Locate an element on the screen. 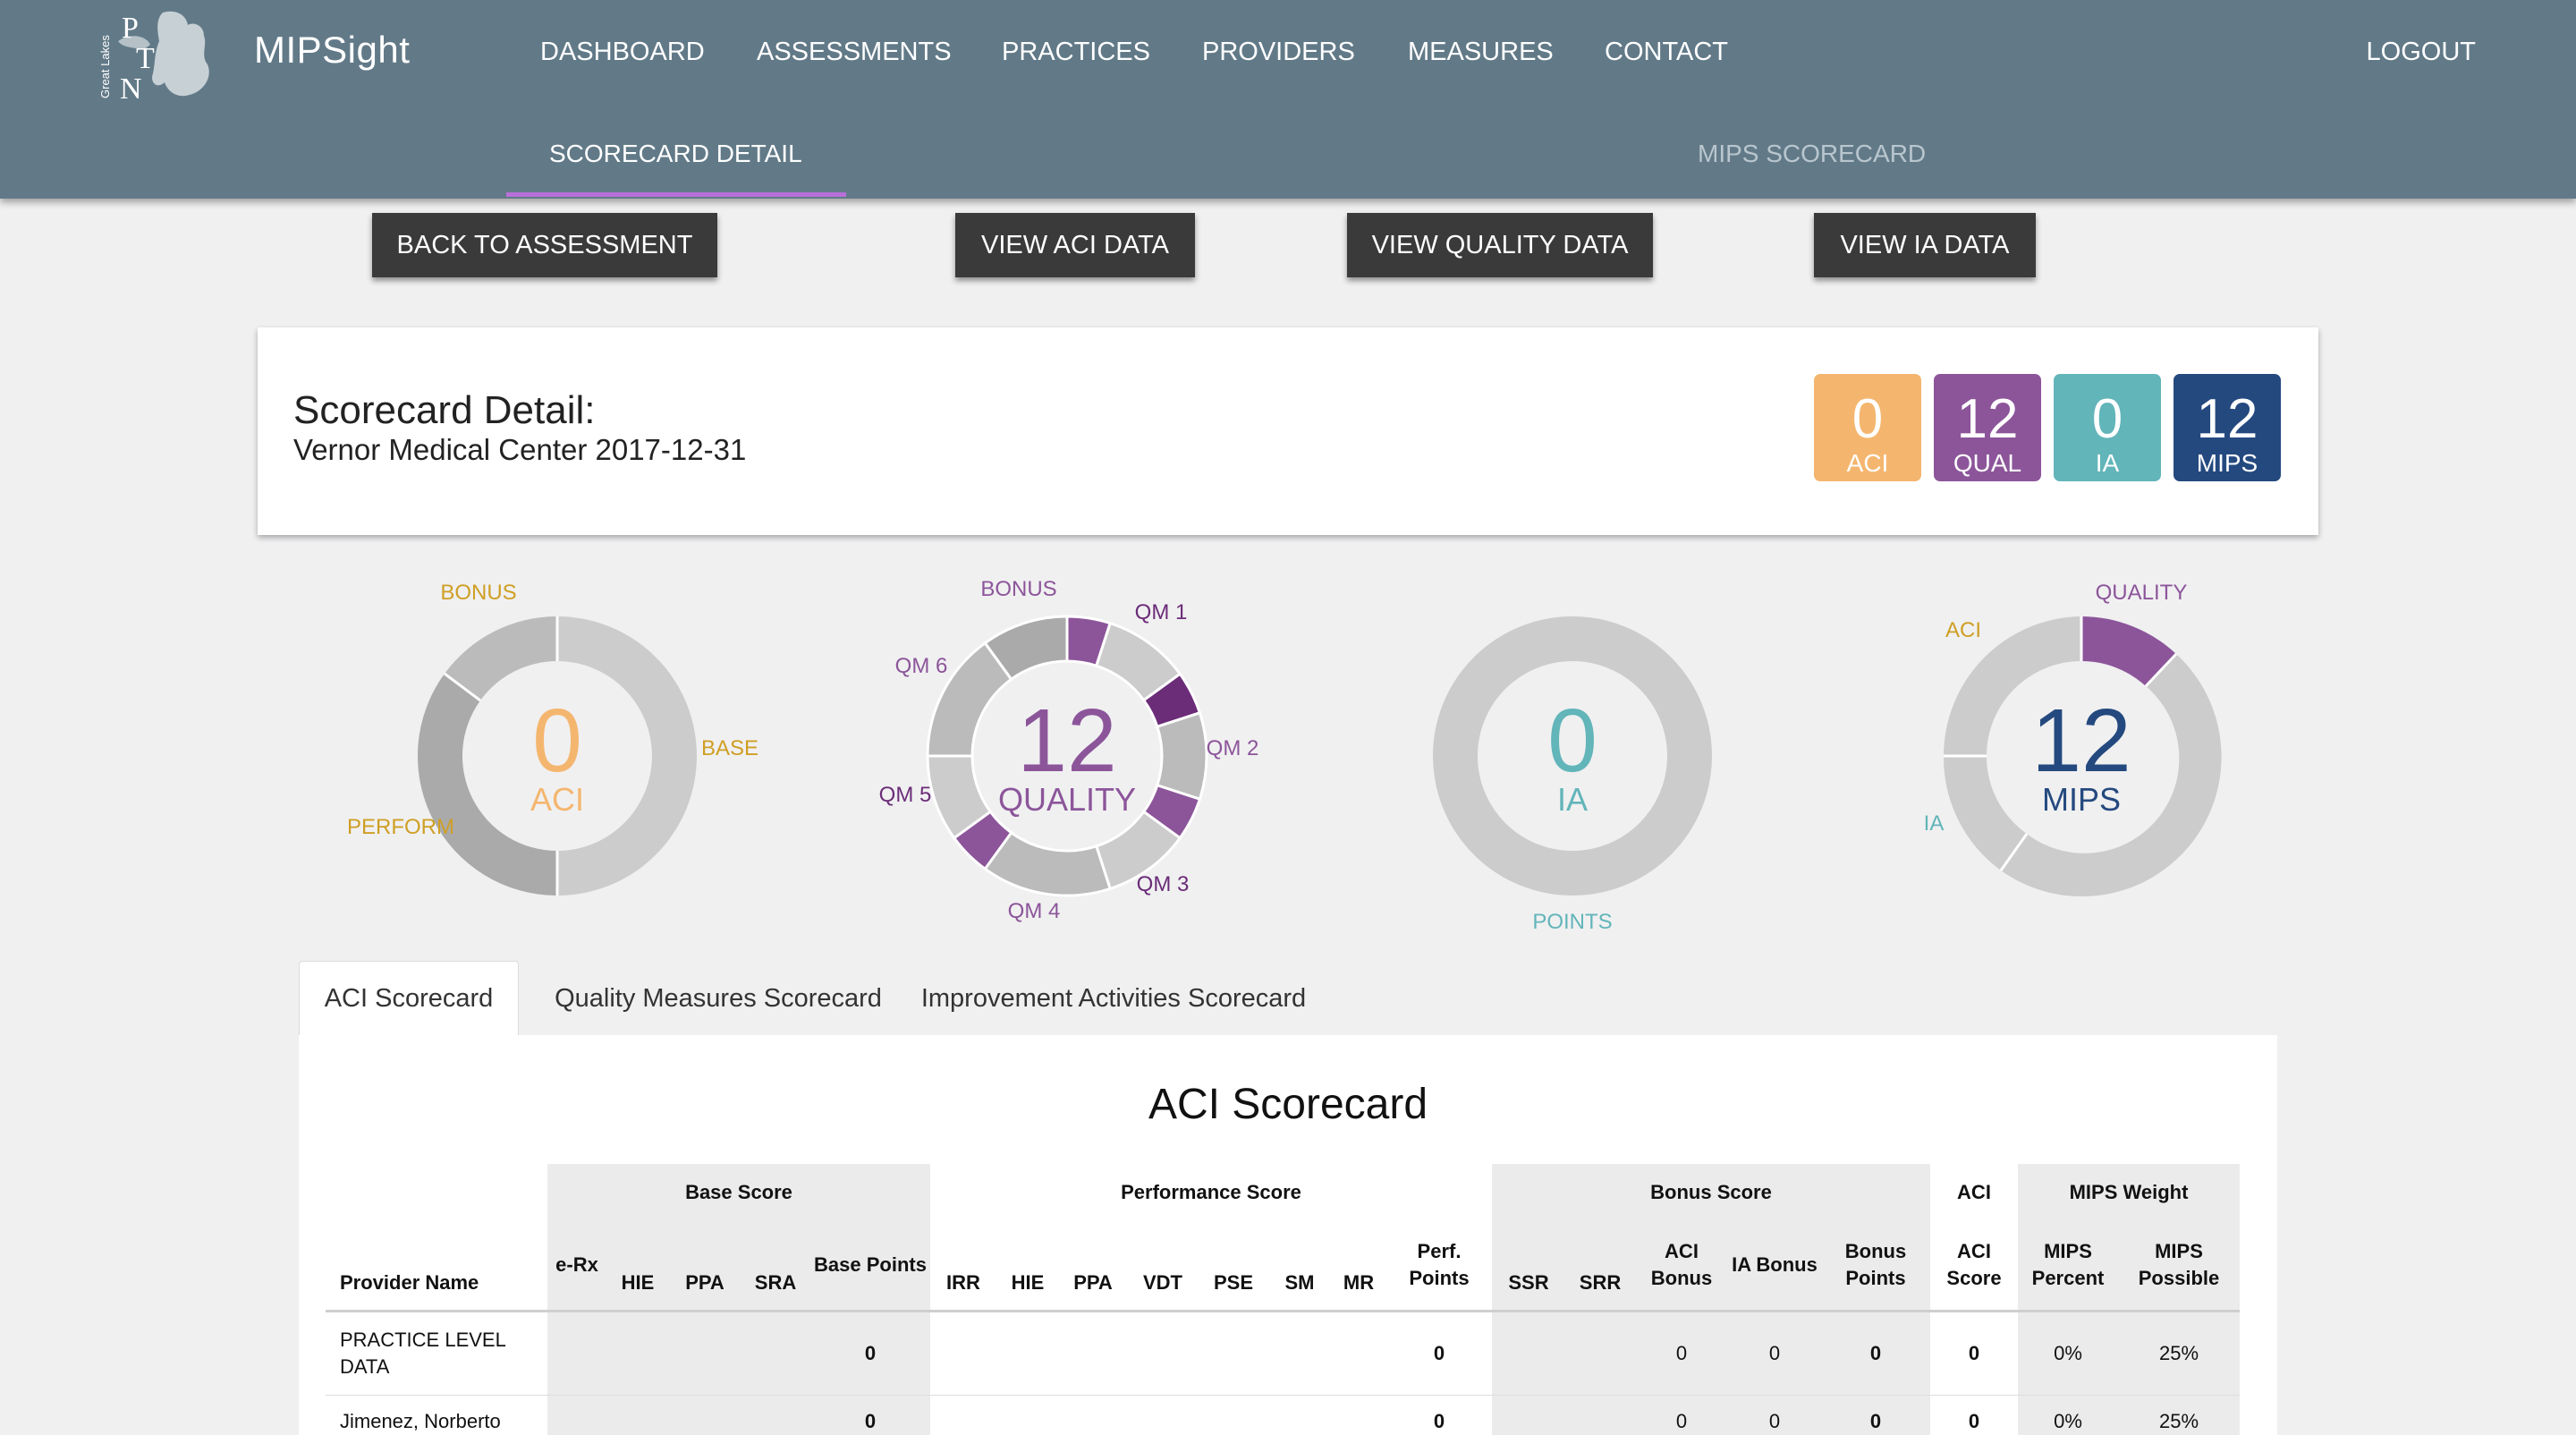  active-tab-indicator is located at coordinates (676, 194).